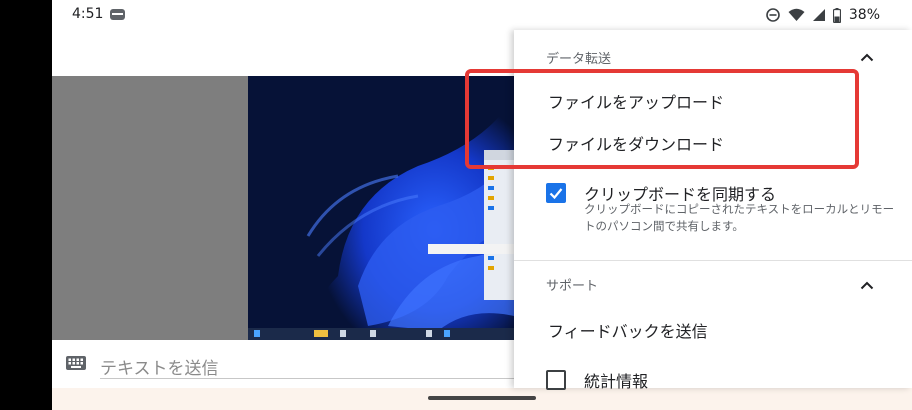 The image size is (912, 410). Describe the element at coordinates (713, 260) in the screenshot. I see `section-divider` at that location.